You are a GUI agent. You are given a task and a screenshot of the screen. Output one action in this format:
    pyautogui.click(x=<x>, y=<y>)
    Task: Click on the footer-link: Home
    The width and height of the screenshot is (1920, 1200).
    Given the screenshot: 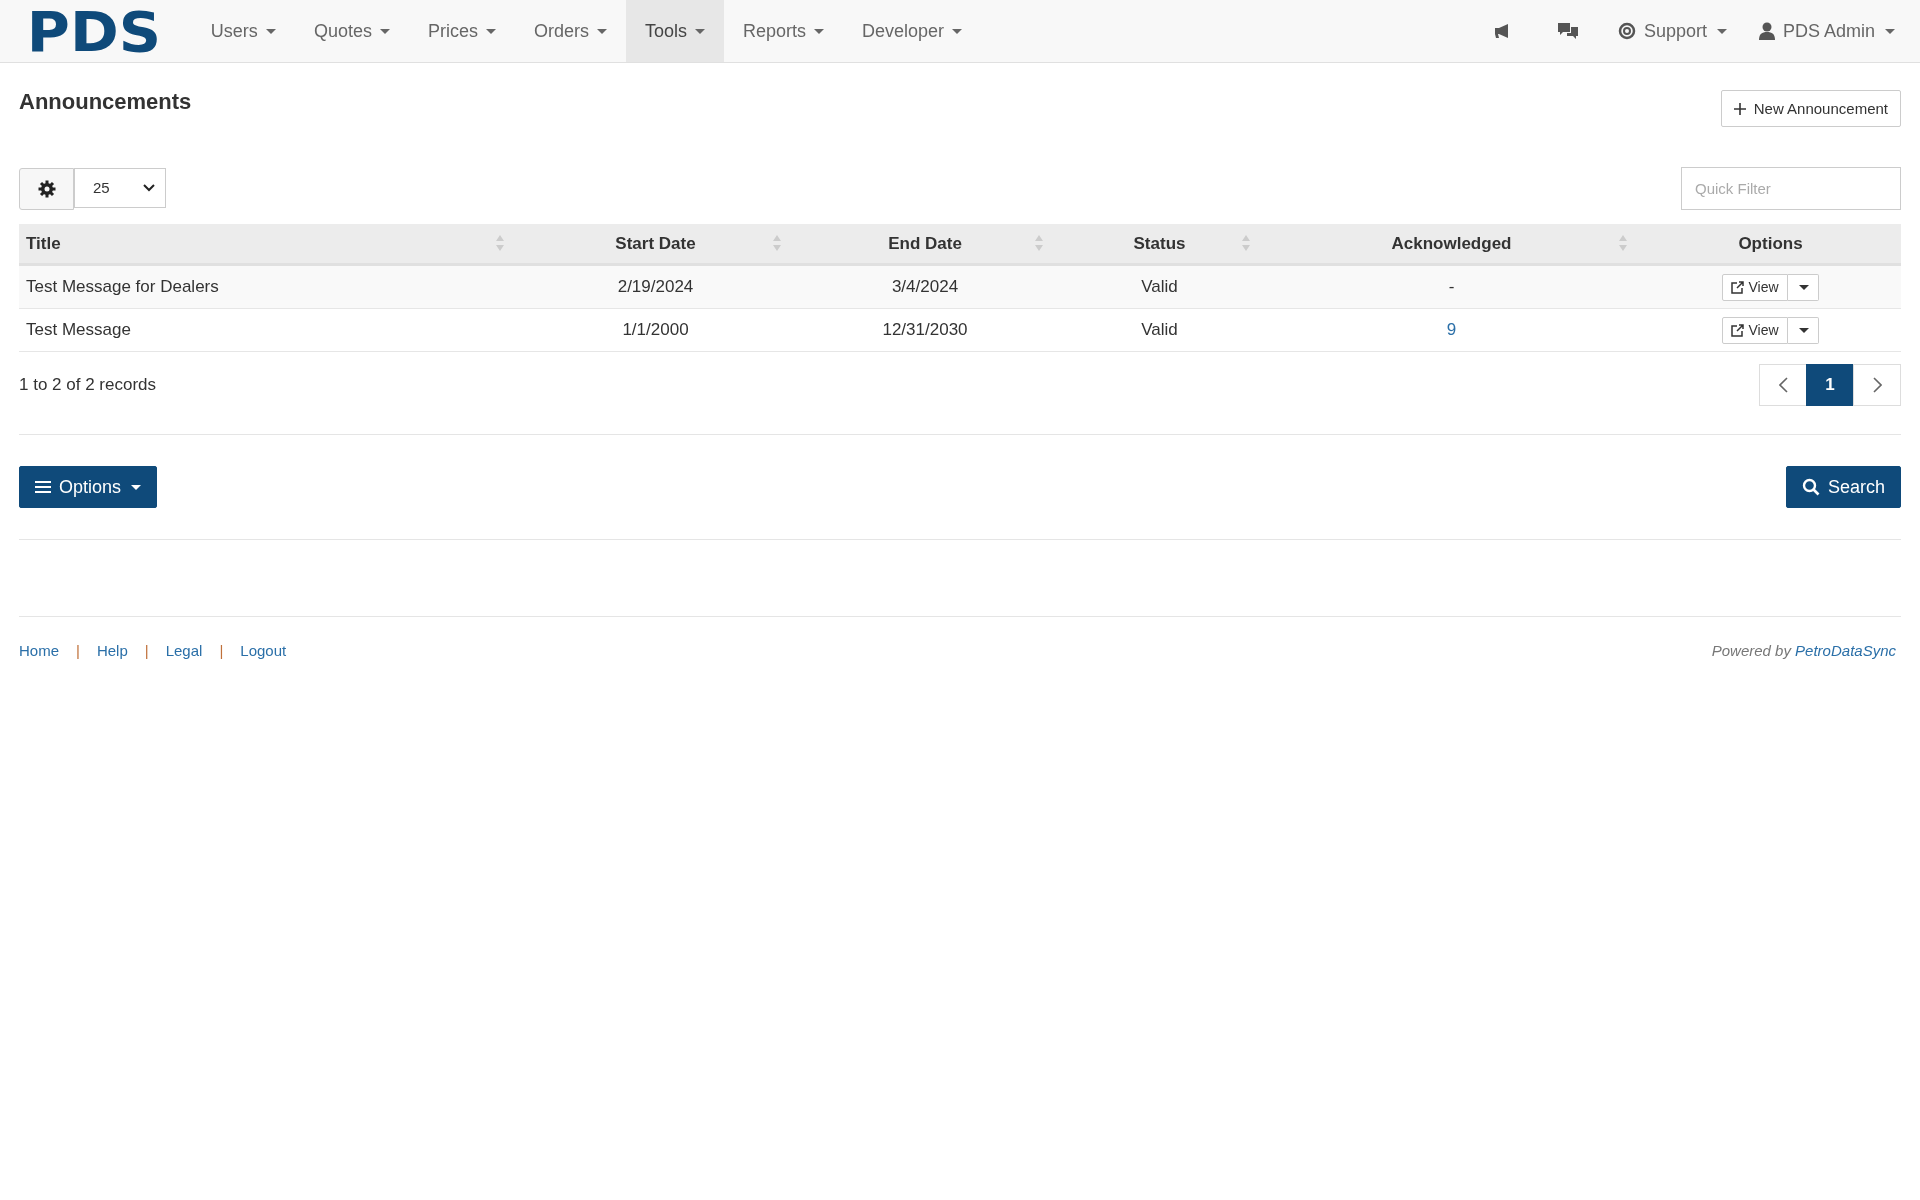 What is the action you would take?
    pyautogui.click(x=39, y=650)
    